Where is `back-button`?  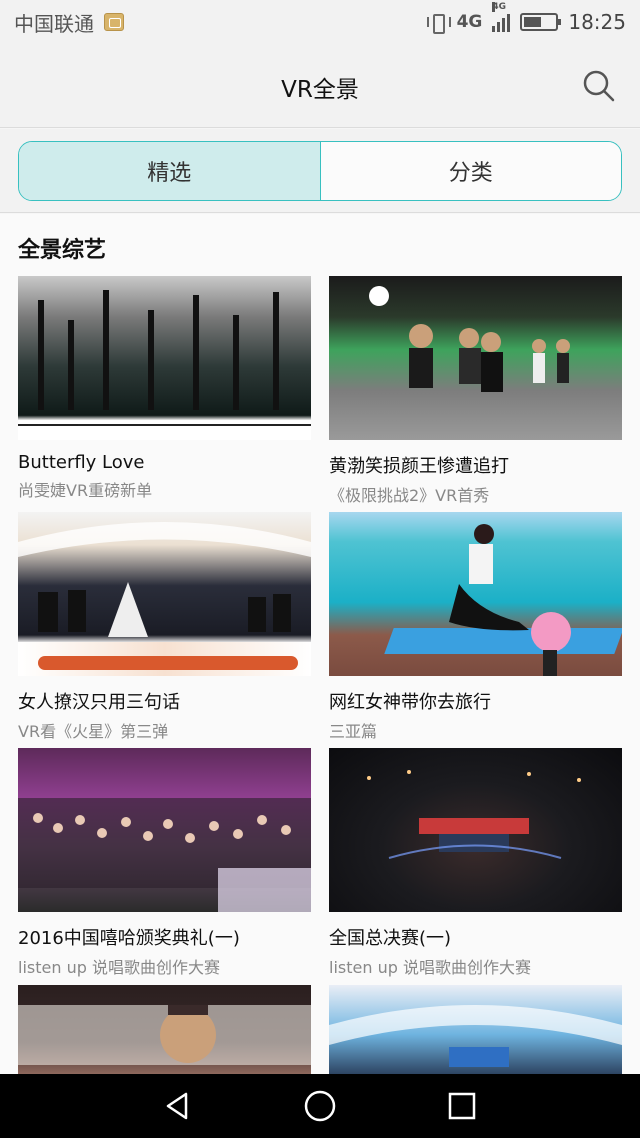 back-button is located at coordinates (178, 1106).